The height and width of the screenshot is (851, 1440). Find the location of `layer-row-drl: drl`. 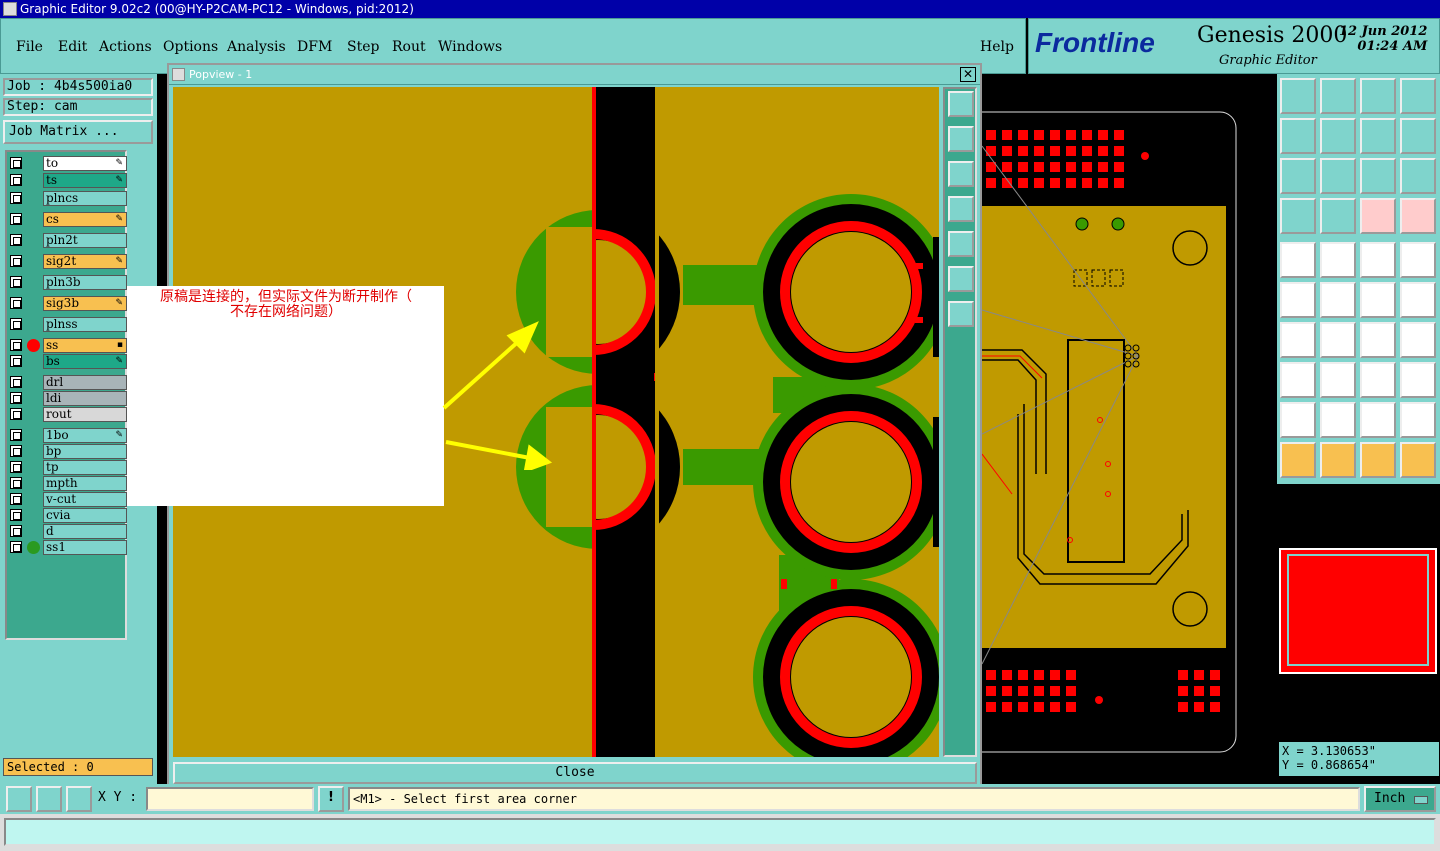

layer-row-drl: drl is located at coordinates (68, 382).